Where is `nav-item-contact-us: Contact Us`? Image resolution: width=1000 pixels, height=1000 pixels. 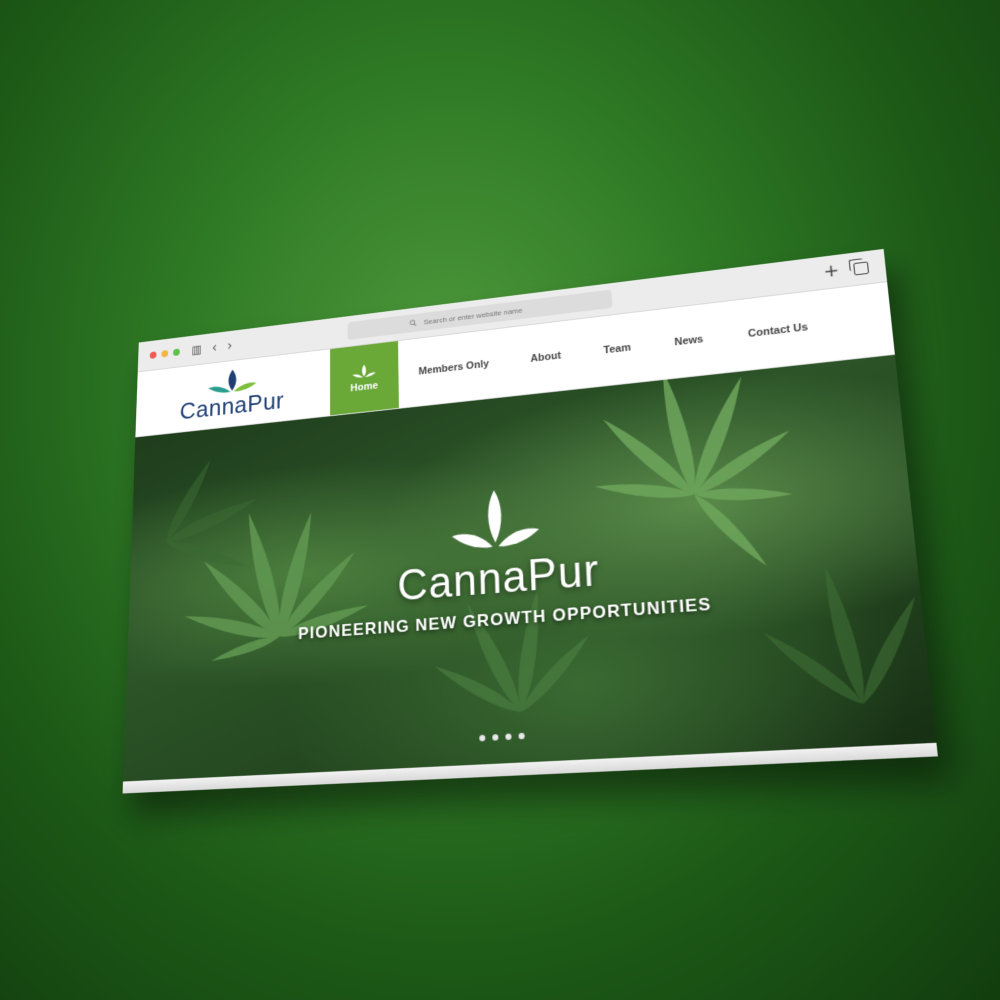 nav-item-contact-us: Contact Us is located at coordinates (778, 330).